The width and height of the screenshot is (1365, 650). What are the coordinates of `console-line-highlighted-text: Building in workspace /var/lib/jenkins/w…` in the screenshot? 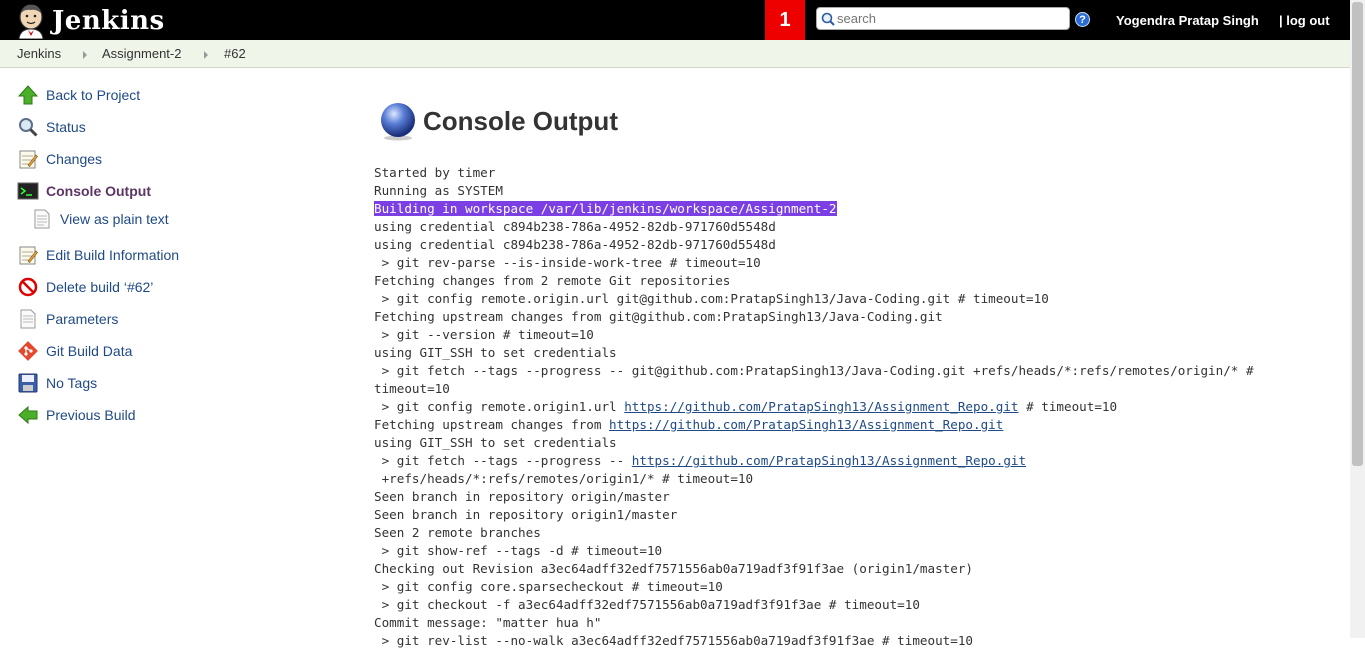 It's located at (605, 208).